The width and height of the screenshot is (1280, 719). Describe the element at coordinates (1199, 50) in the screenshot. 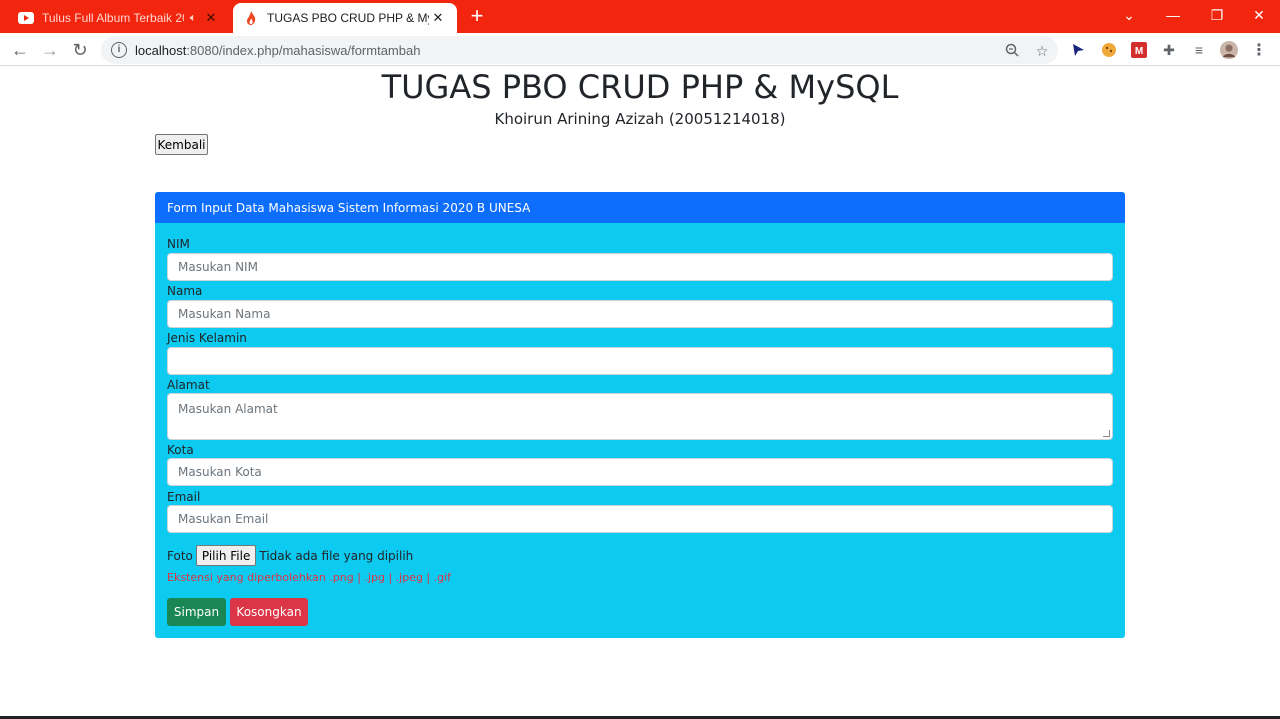

I see `media-queue-icon: ≡` at that location.